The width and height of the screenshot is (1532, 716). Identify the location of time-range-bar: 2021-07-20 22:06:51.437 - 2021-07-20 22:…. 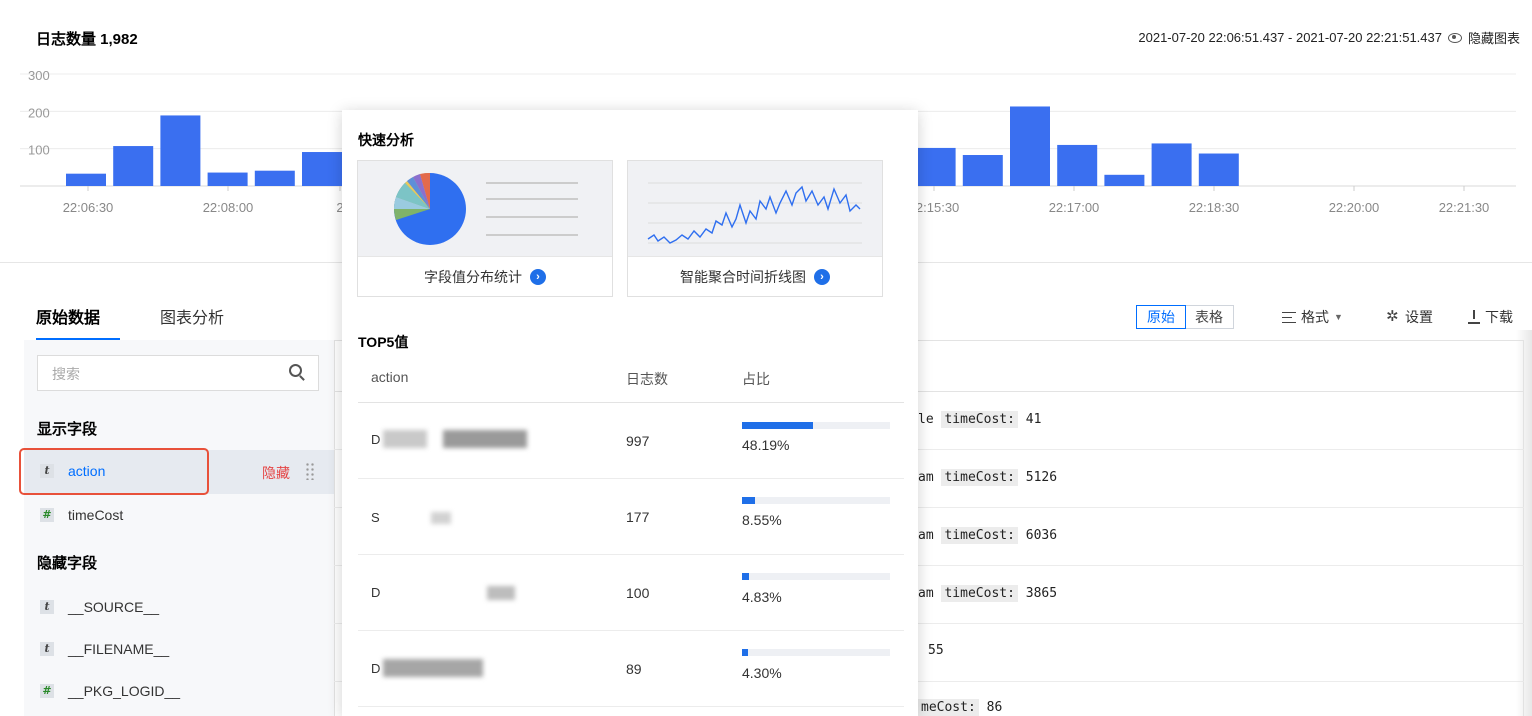
(1329, 37).